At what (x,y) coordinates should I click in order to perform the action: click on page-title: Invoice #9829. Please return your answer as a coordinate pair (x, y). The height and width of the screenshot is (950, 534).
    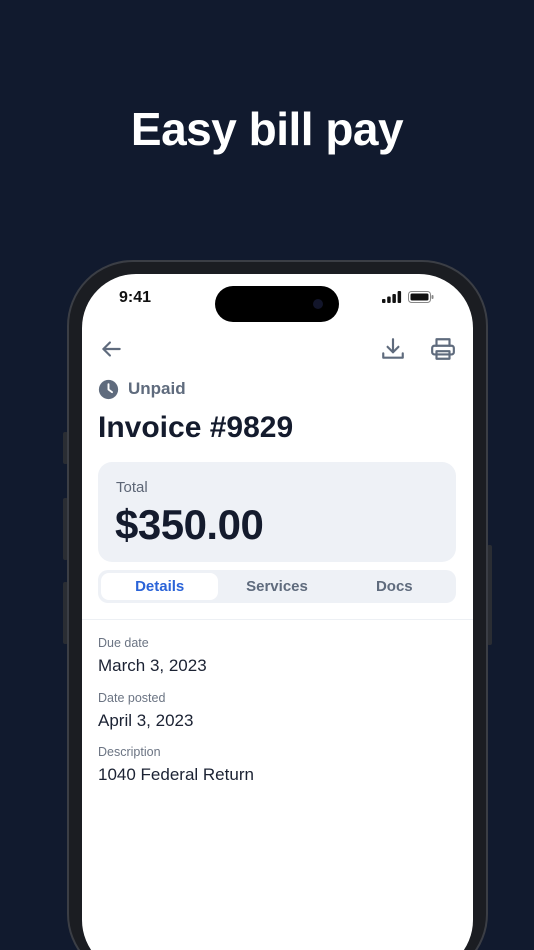
    Looking at the image, I should click on (196, 427).